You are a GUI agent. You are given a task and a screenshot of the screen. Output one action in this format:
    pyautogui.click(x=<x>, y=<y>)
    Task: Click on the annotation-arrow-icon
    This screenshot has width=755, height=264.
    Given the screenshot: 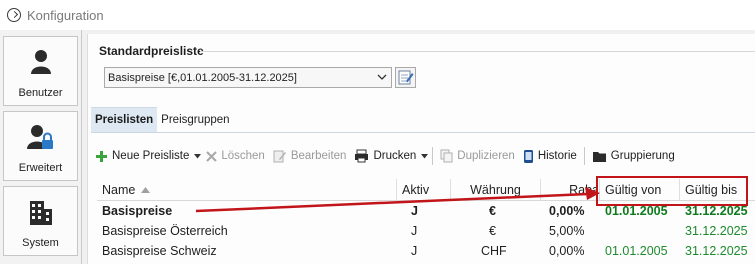 What is the action you would take?
    pyautogui.click(x=397, y=200)
    